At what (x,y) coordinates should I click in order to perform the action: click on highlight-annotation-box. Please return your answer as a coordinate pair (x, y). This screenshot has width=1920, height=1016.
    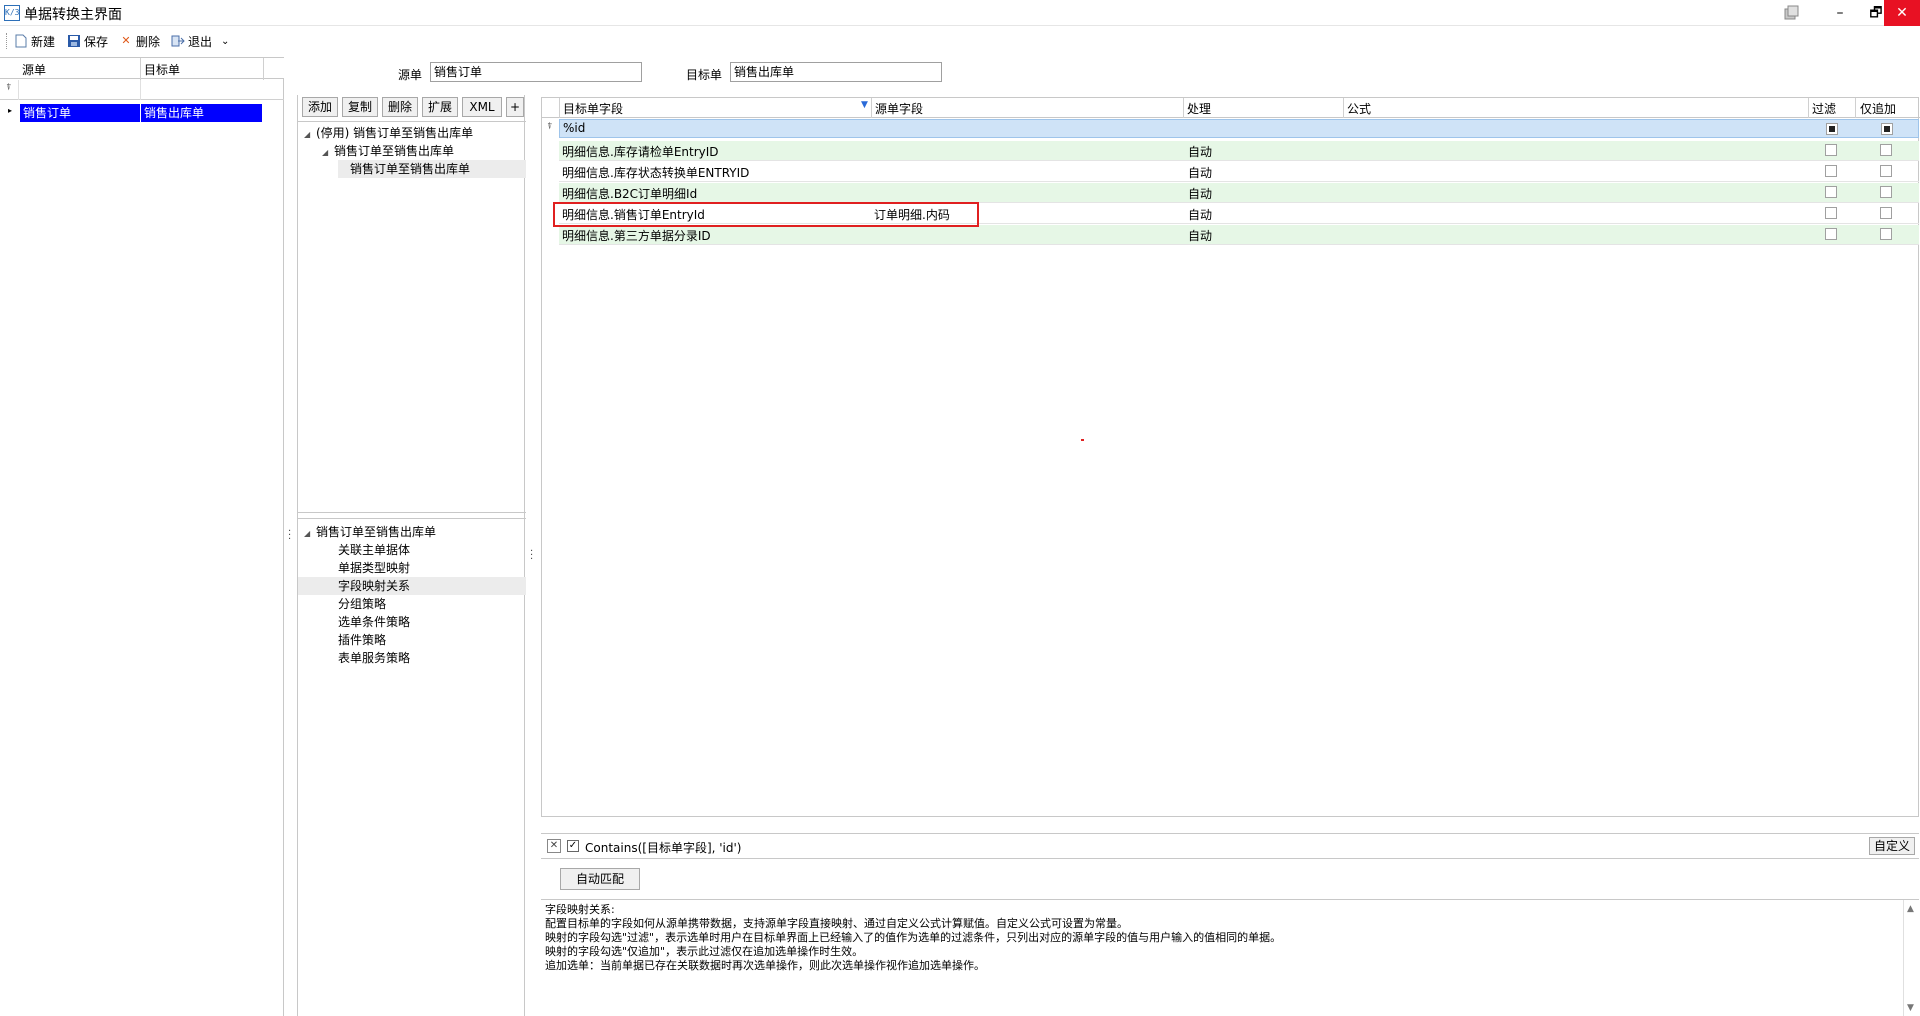
    Looking at the image, I should click on (766, 214).